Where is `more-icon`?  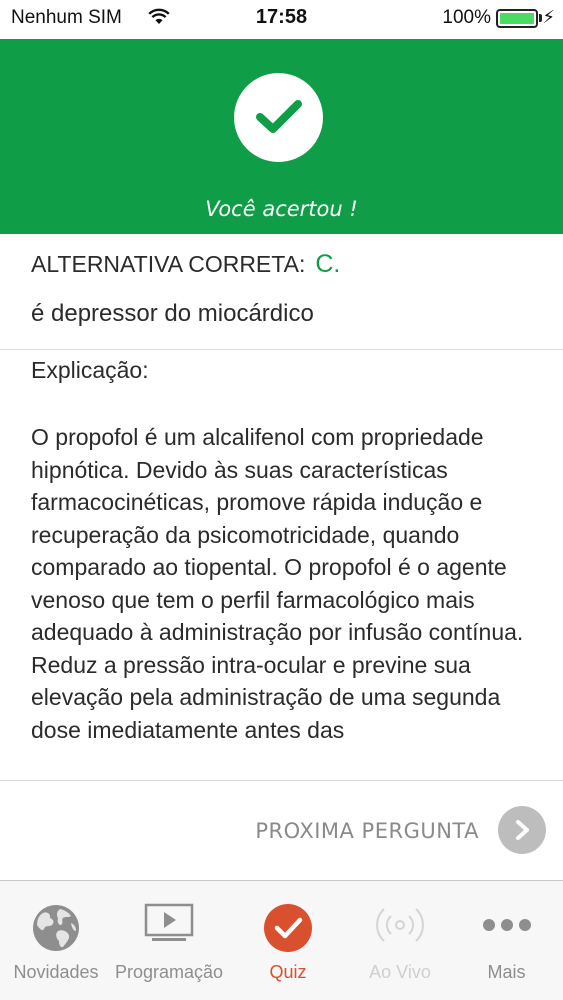
more-icon is located at coordinates (507, 927).